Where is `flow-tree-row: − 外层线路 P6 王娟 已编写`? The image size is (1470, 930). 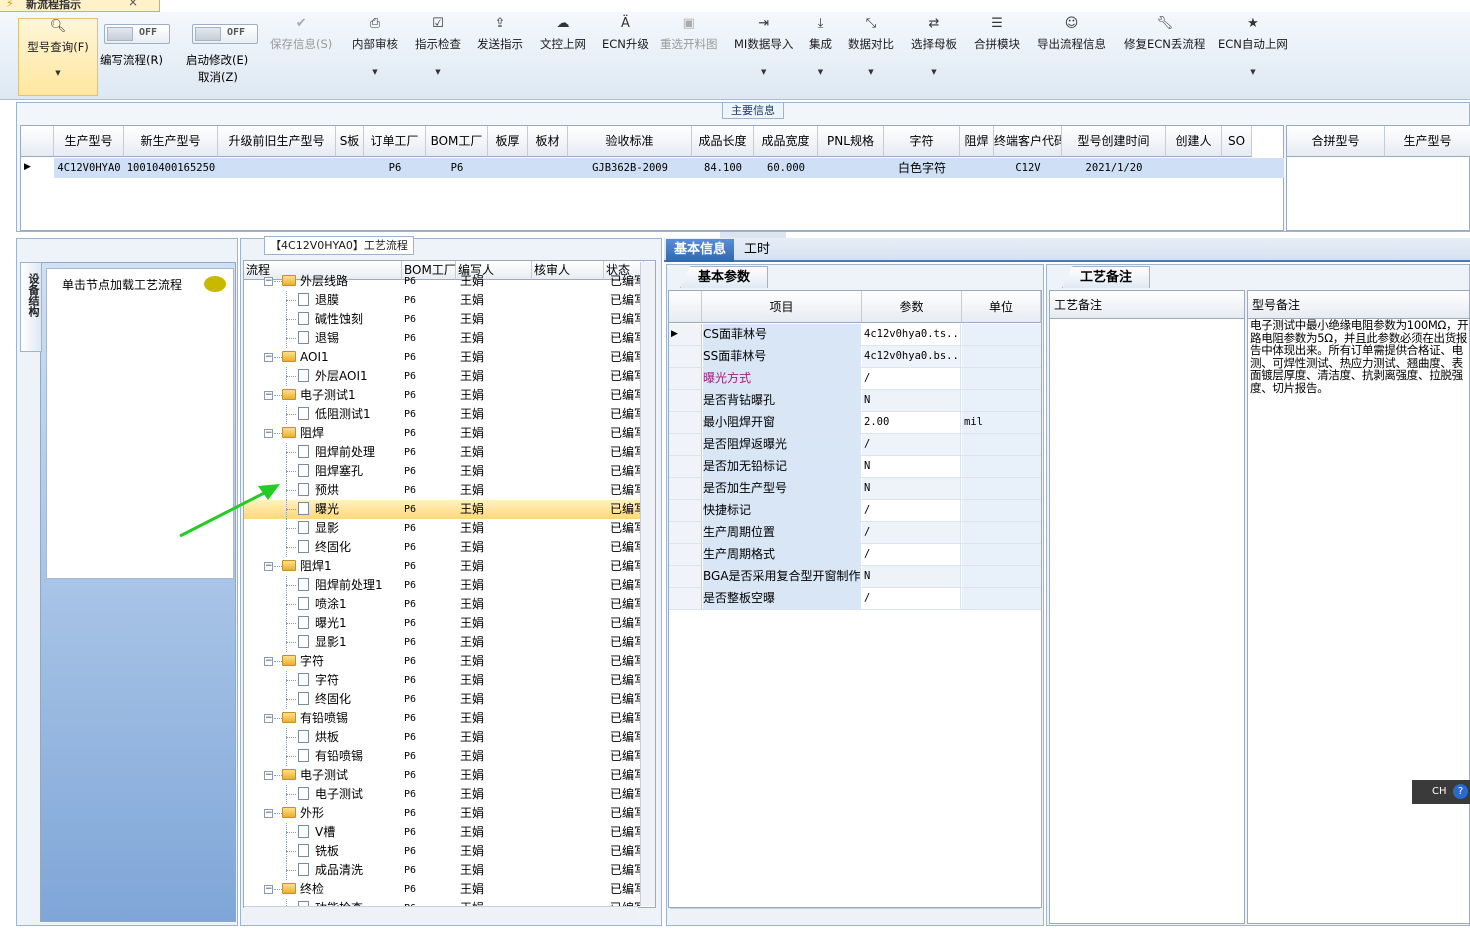 flow-tree-row: − 外层线路 P6 王娟 已编写 is located at coordinates (443, 281).